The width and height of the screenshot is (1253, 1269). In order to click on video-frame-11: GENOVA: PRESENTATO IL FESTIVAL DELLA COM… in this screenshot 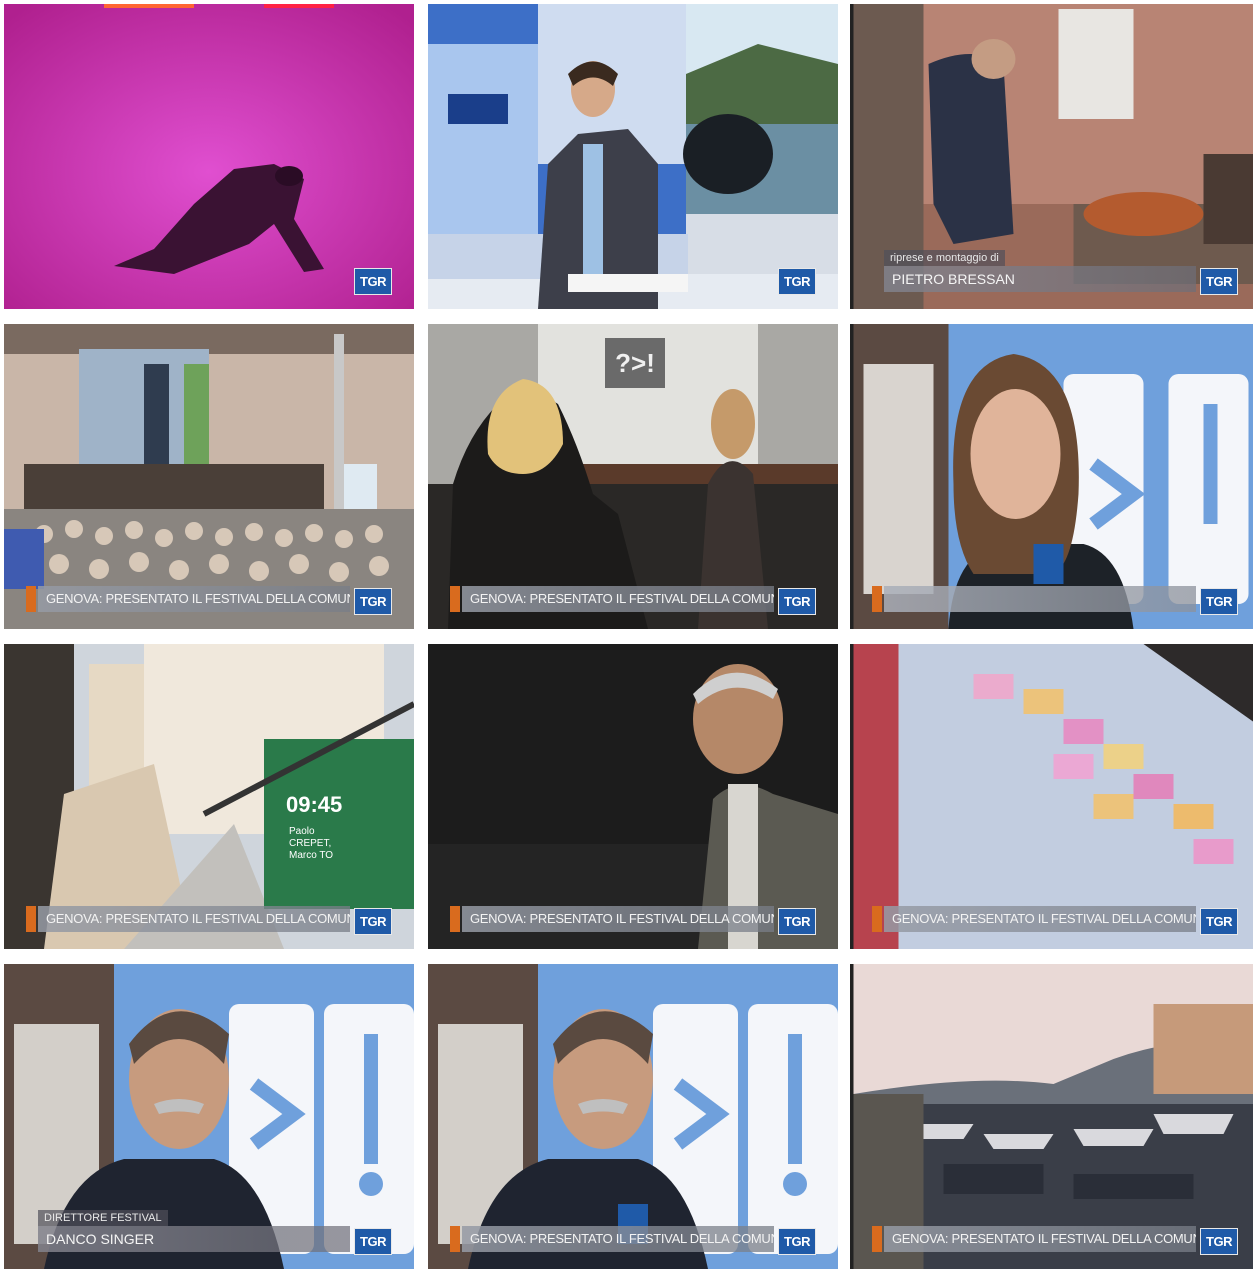, I will do `click(633, 1116)`.